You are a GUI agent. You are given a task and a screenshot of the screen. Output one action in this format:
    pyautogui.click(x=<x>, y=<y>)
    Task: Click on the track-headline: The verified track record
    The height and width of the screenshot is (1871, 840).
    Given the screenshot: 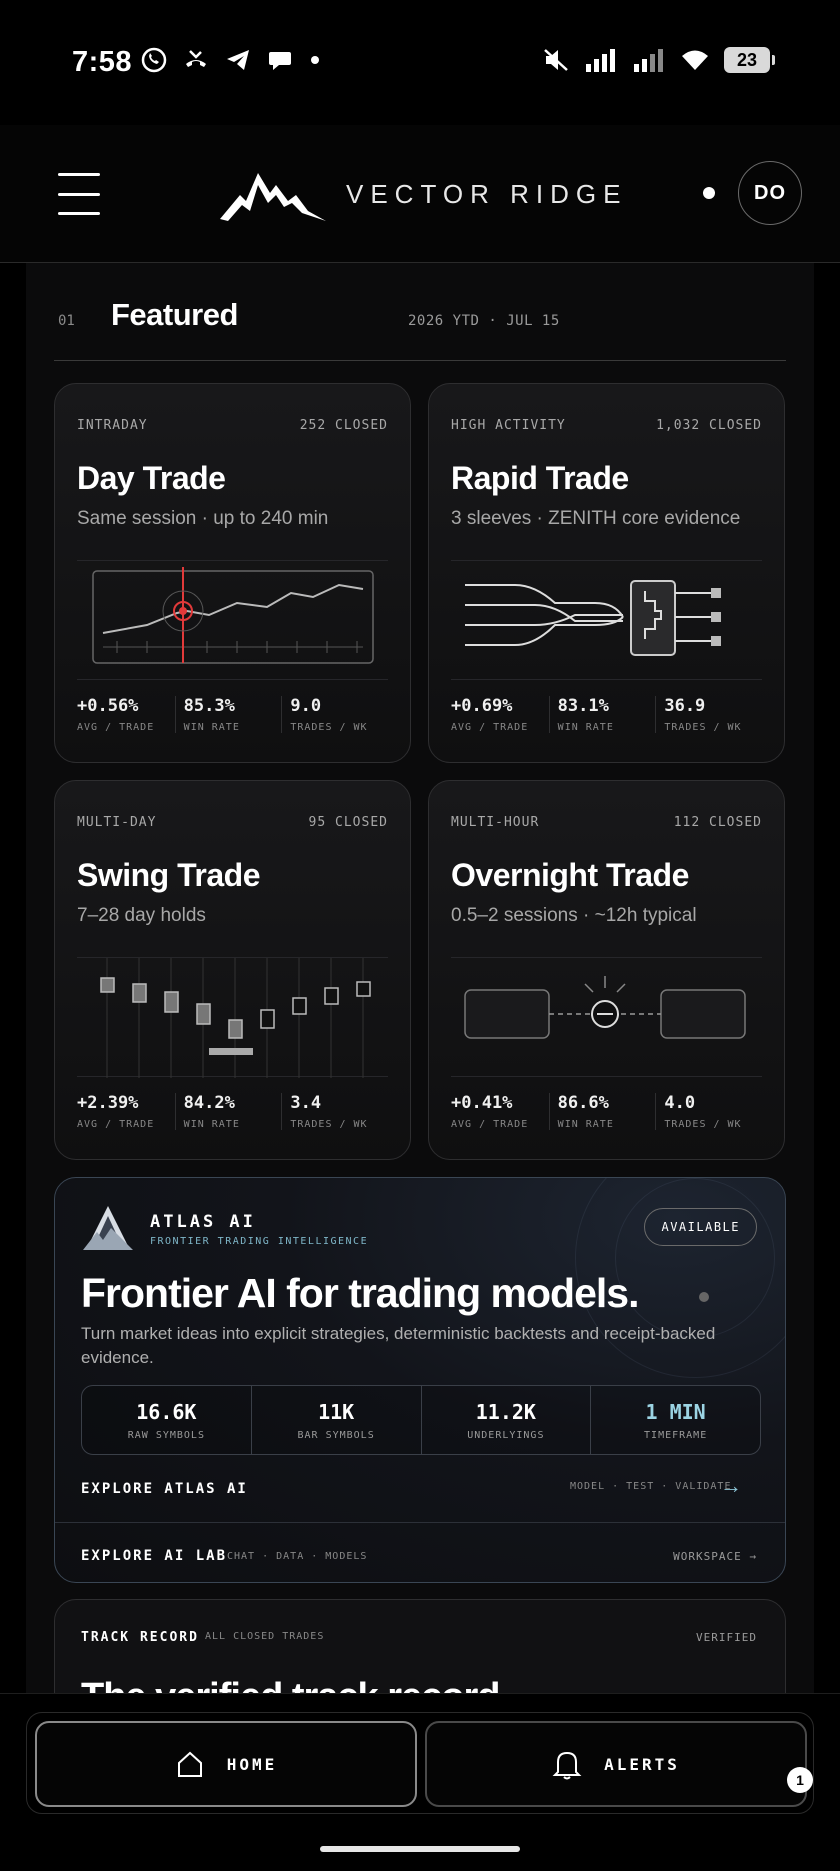 What is the action you would take?
    pyautogui.click(x=291, y=1684)
    